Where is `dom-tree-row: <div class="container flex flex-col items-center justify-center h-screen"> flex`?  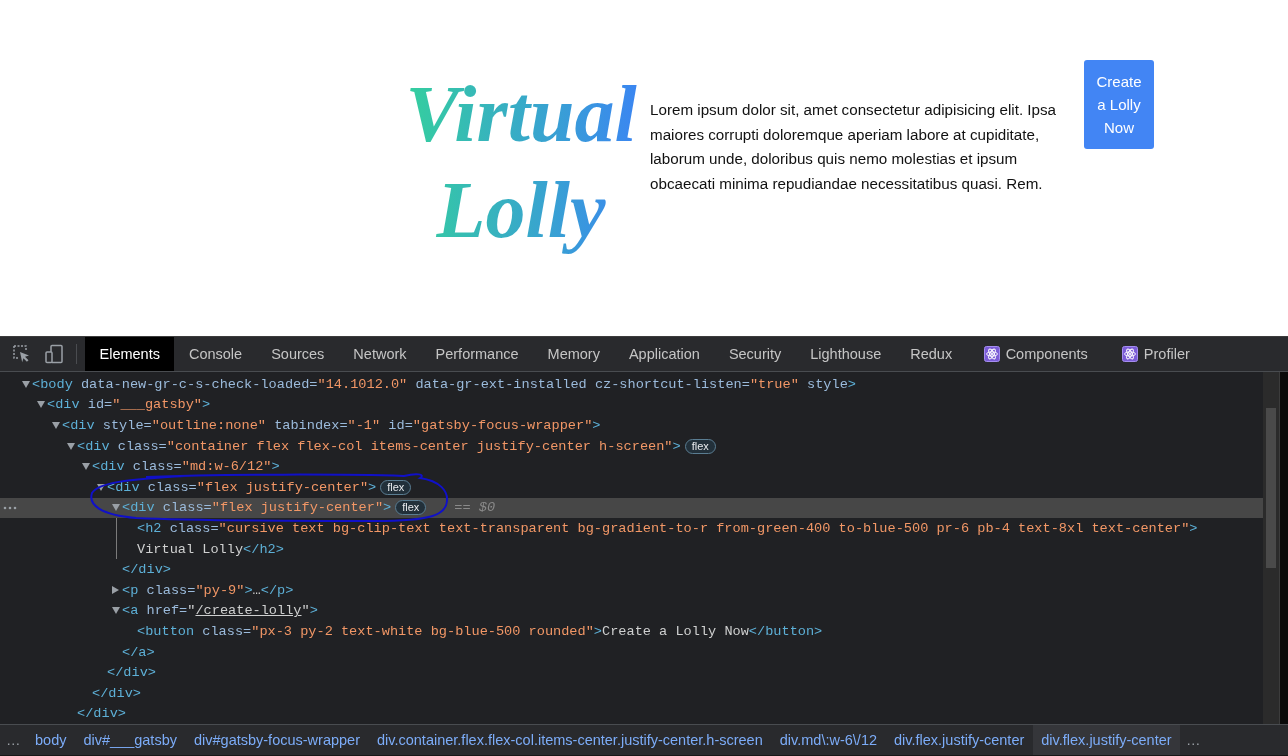 dom-tree-row: <div class="container flex flex-col items-center justify-center h-screen"> flex is located at coordinates (631, 446).